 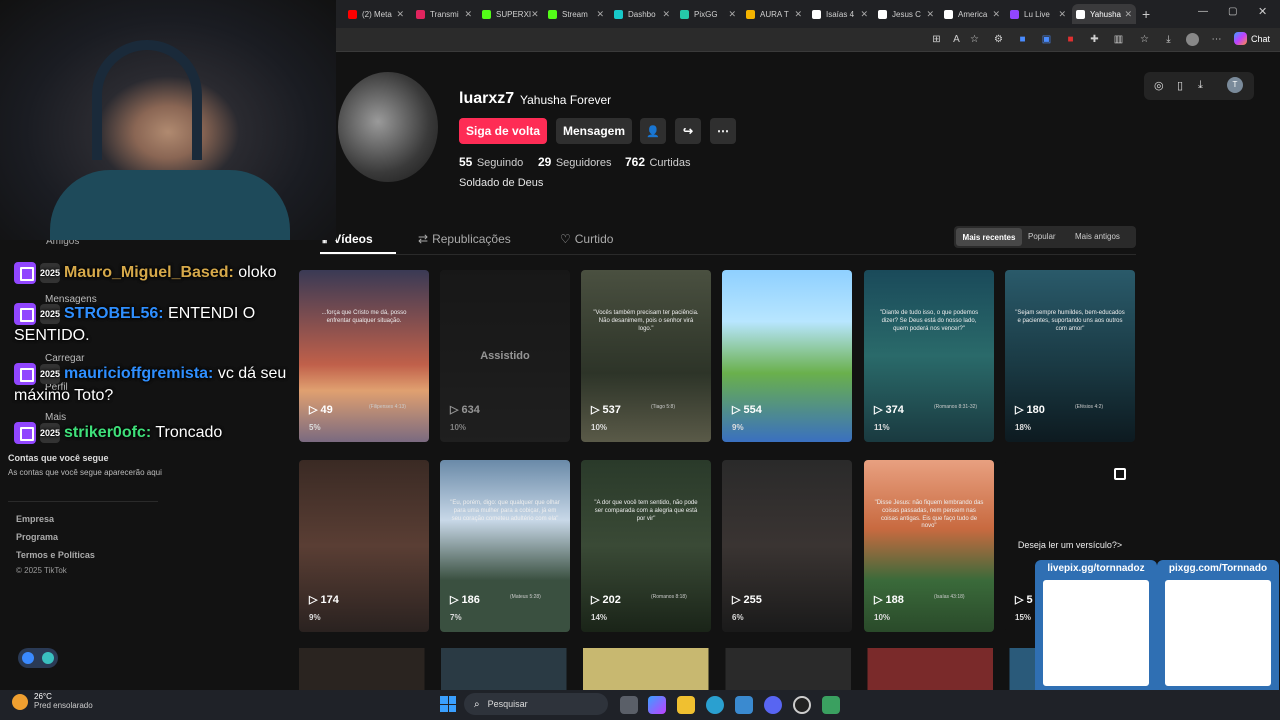 What do you see at coordinates (956, 39) in the screenshot?
I see `read-aloud-icon: A` at bounding box center [956, 39].